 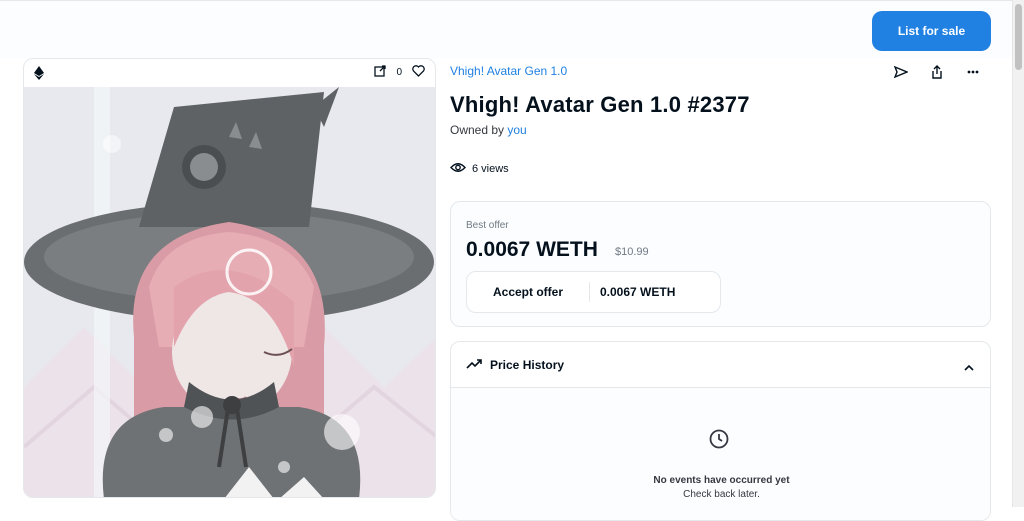 What do you see at coordinates (39, 73) in the screenshot?
I see `ethereum-icon` at bounding box center [39, 73].